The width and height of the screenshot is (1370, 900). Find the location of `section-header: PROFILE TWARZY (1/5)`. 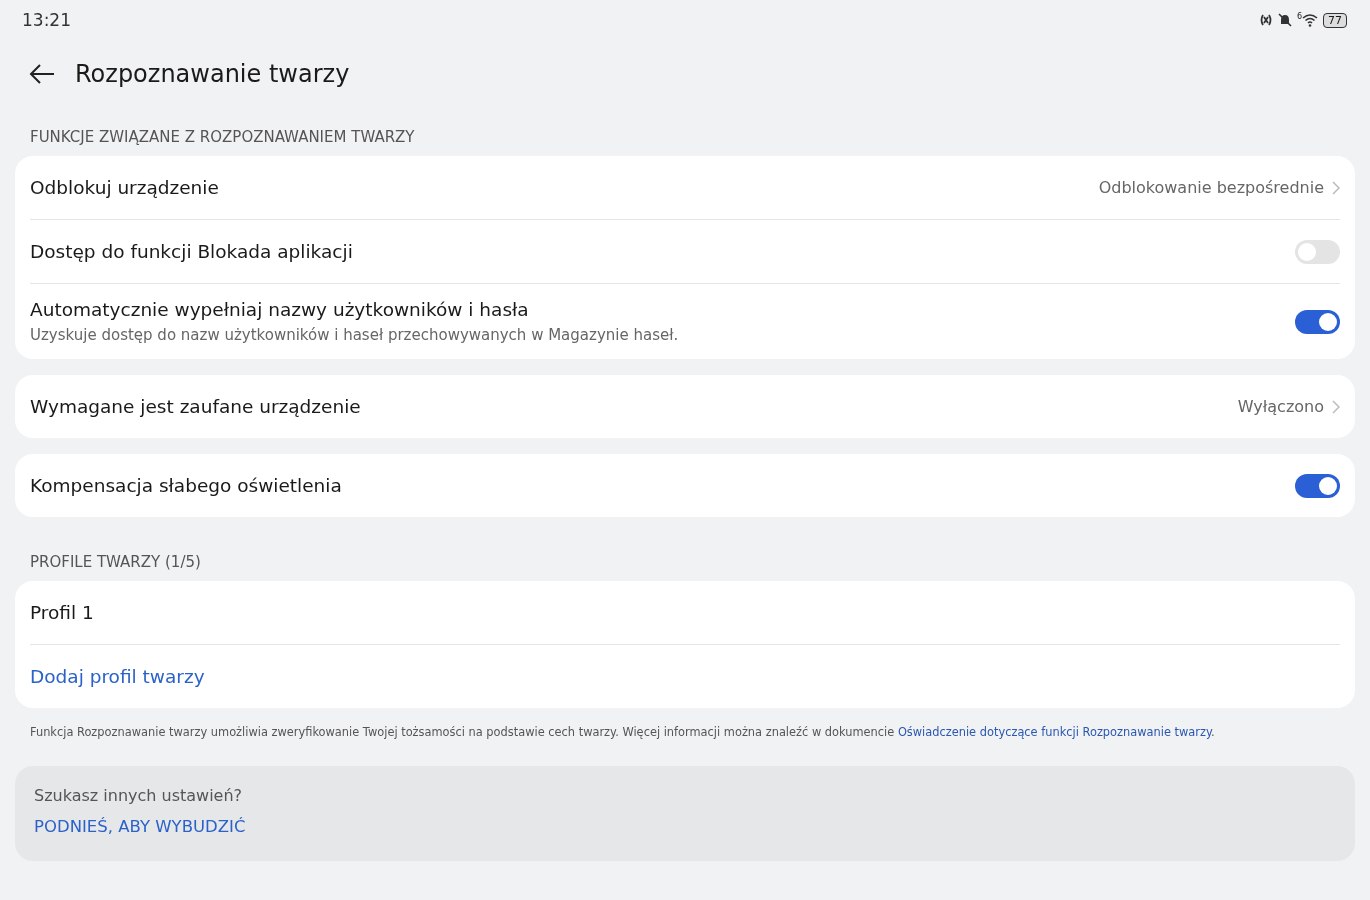

section-header: PROFILE TWARZY (1/5) is located at coordinates (115, 562).